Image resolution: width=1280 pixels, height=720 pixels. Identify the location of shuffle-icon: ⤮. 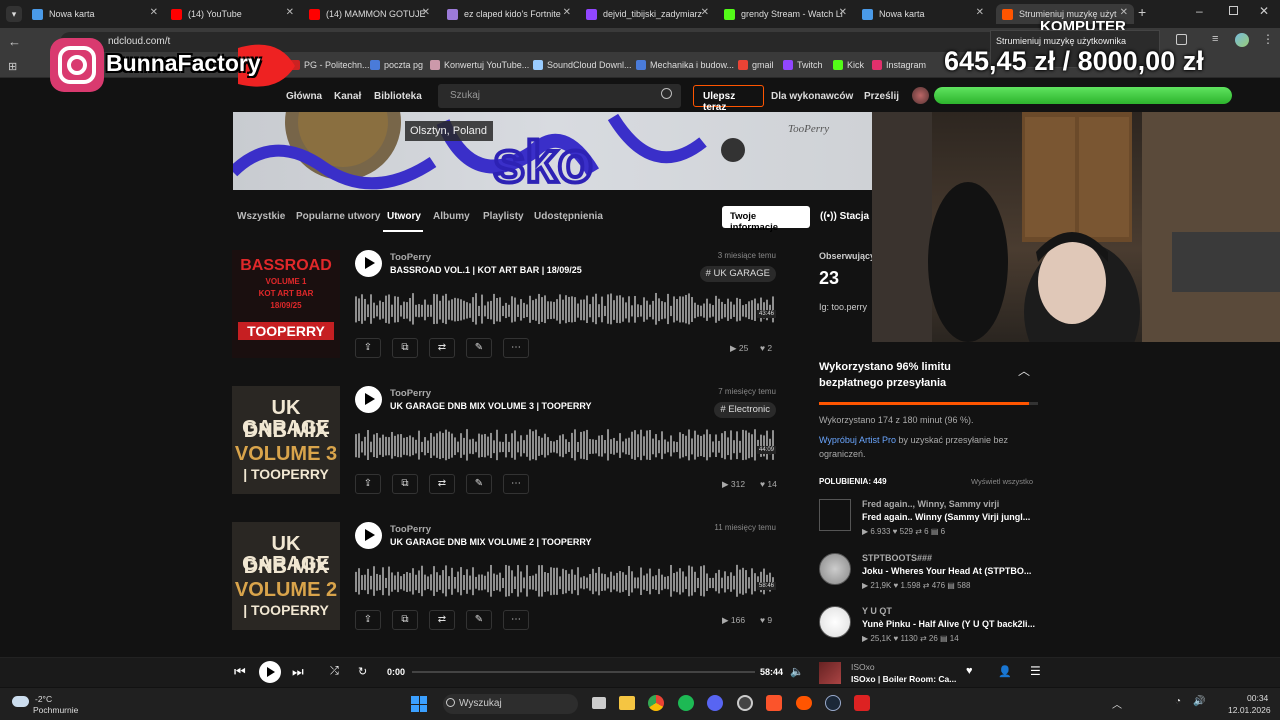
(334, 671).